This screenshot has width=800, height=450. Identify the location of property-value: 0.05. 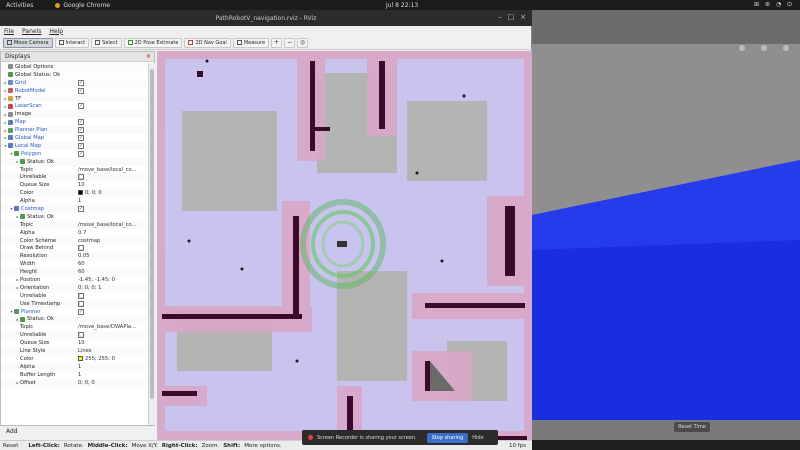
(112, 256).